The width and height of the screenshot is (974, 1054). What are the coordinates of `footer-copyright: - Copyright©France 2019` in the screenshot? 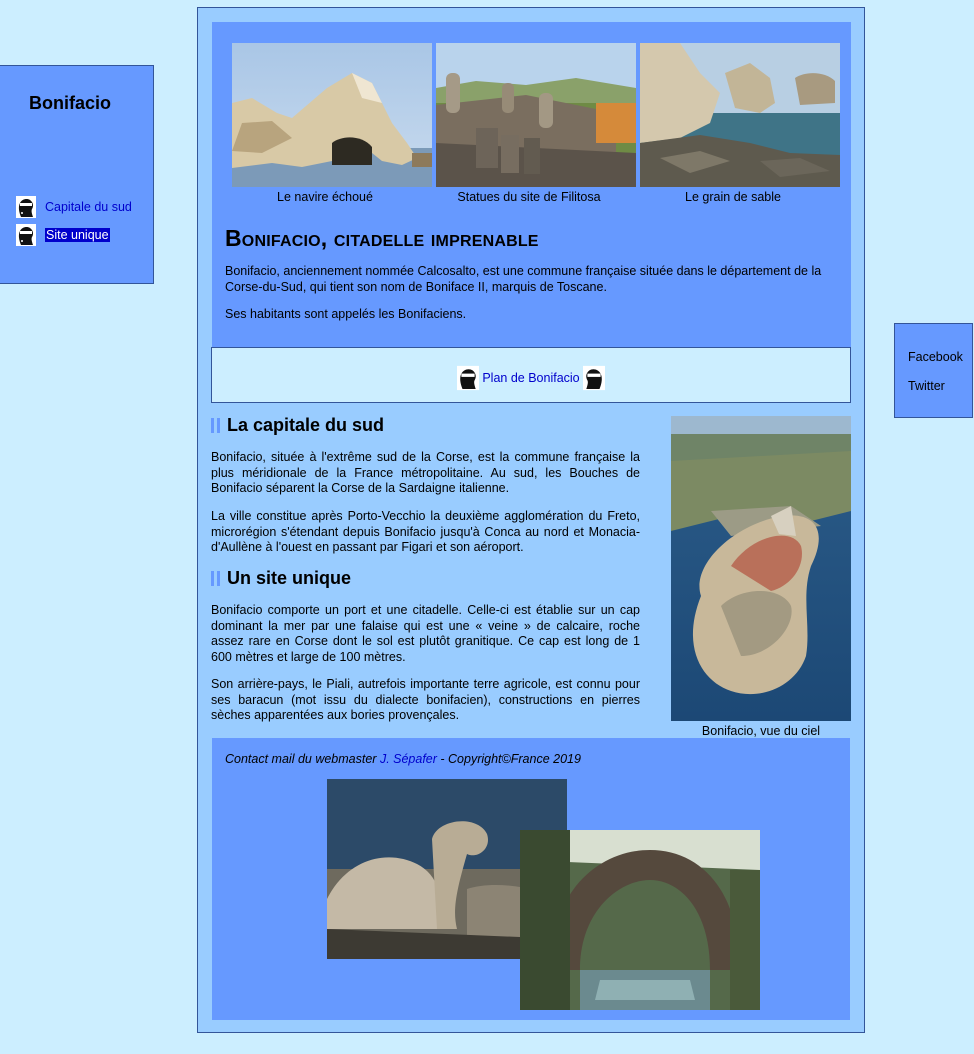 It's located at (508, 759).